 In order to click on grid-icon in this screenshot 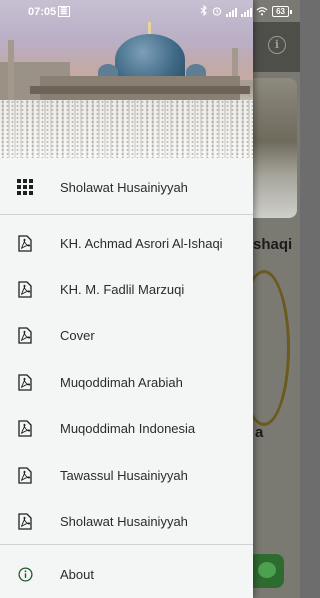, I will do `click(25, 187)`.